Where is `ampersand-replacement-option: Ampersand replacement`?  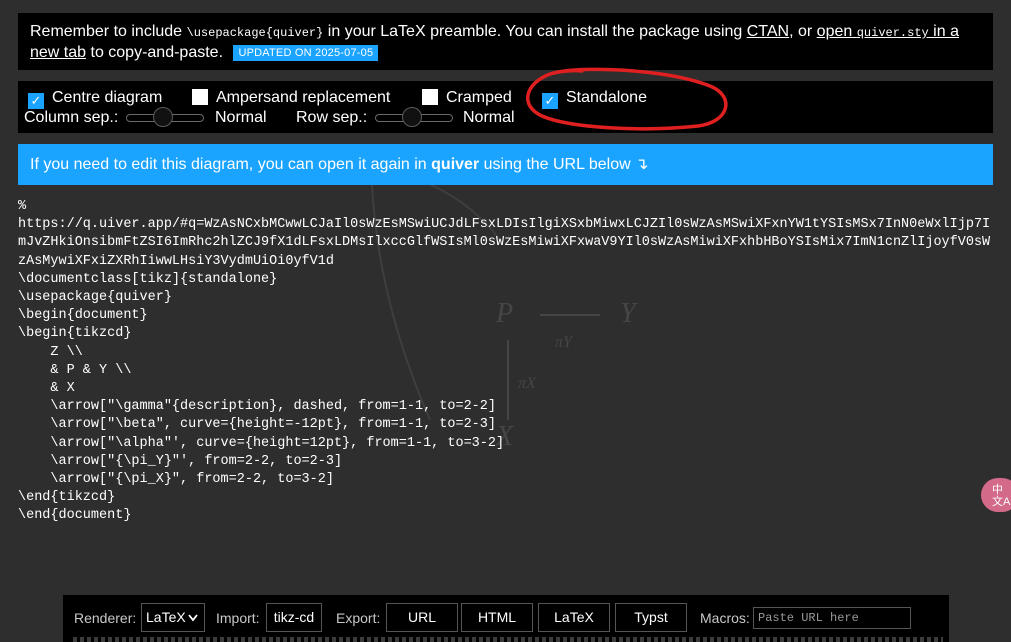
ampersand-replacement-option: Ampersand replacement is located at coordinates (291, 98).